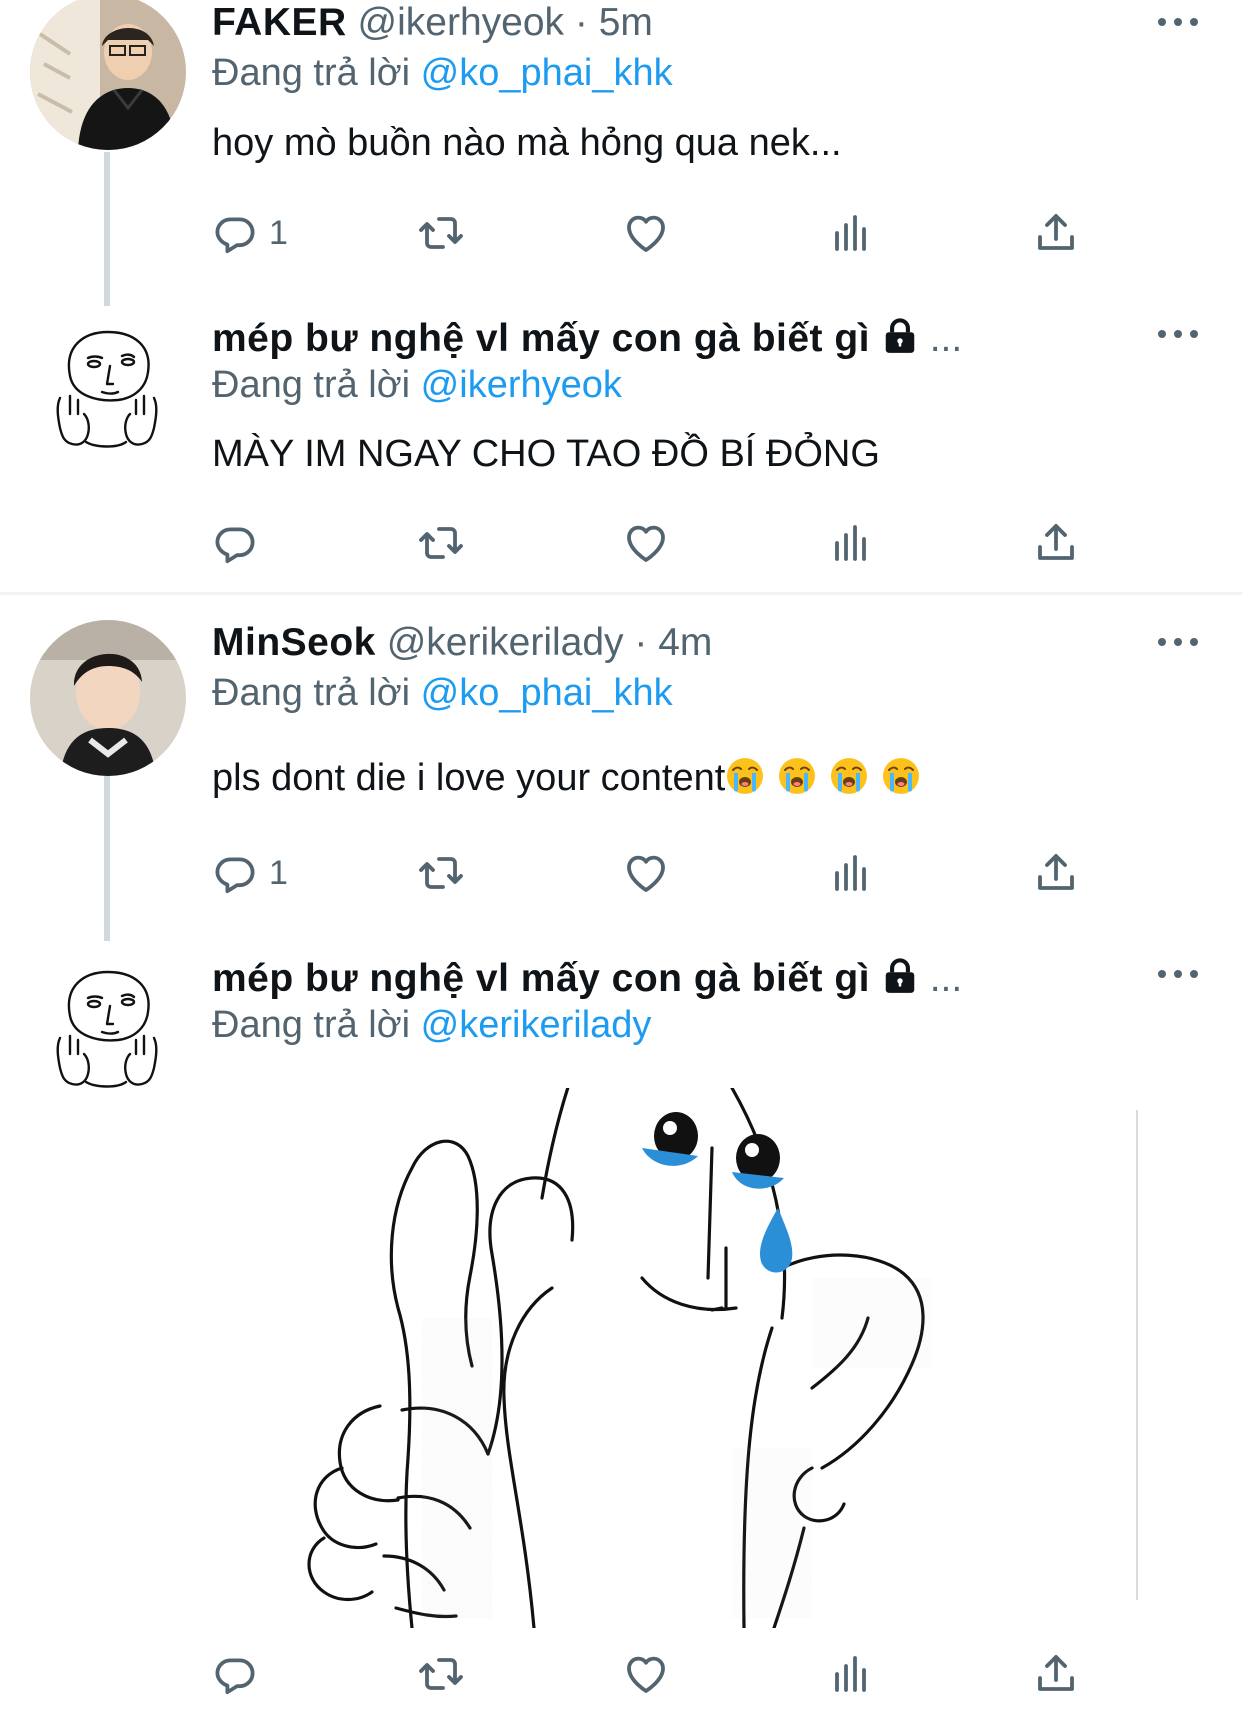 The width and height of the screenshot is (1242, 1712). What do you see at coordinates (621, 593) in the screenshot?
I see `thread-divider` at bounding box center [621, 593].